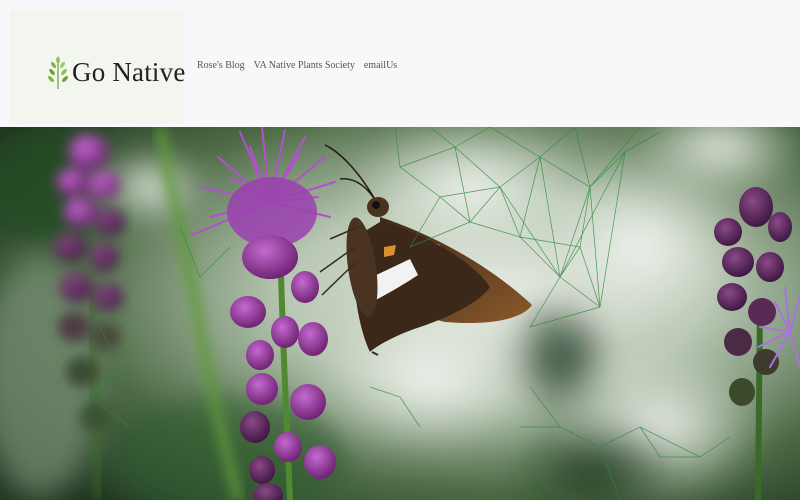 The height and width of the screenshot is (500, 800). I want to click on nav-link-va-native-plants-society: VA Native Plants Society, so click(304, 65).